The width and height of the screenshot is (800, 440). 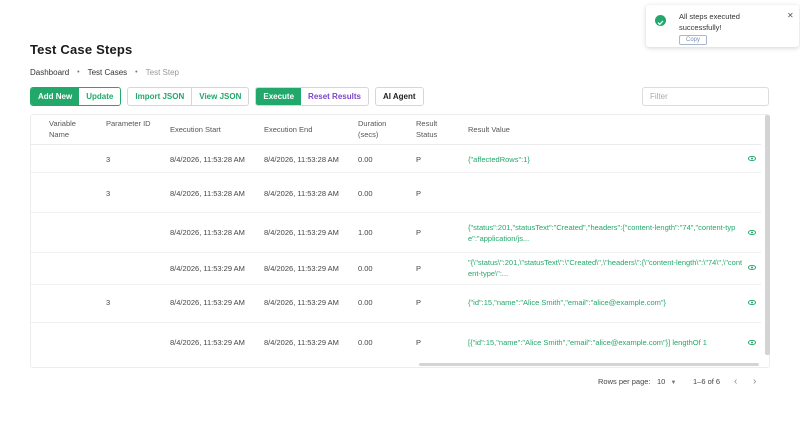 What do you see at coordinates (279, 96) in the screenshot?
I see `execute-button: Execute` at bounding box center [279, 96].